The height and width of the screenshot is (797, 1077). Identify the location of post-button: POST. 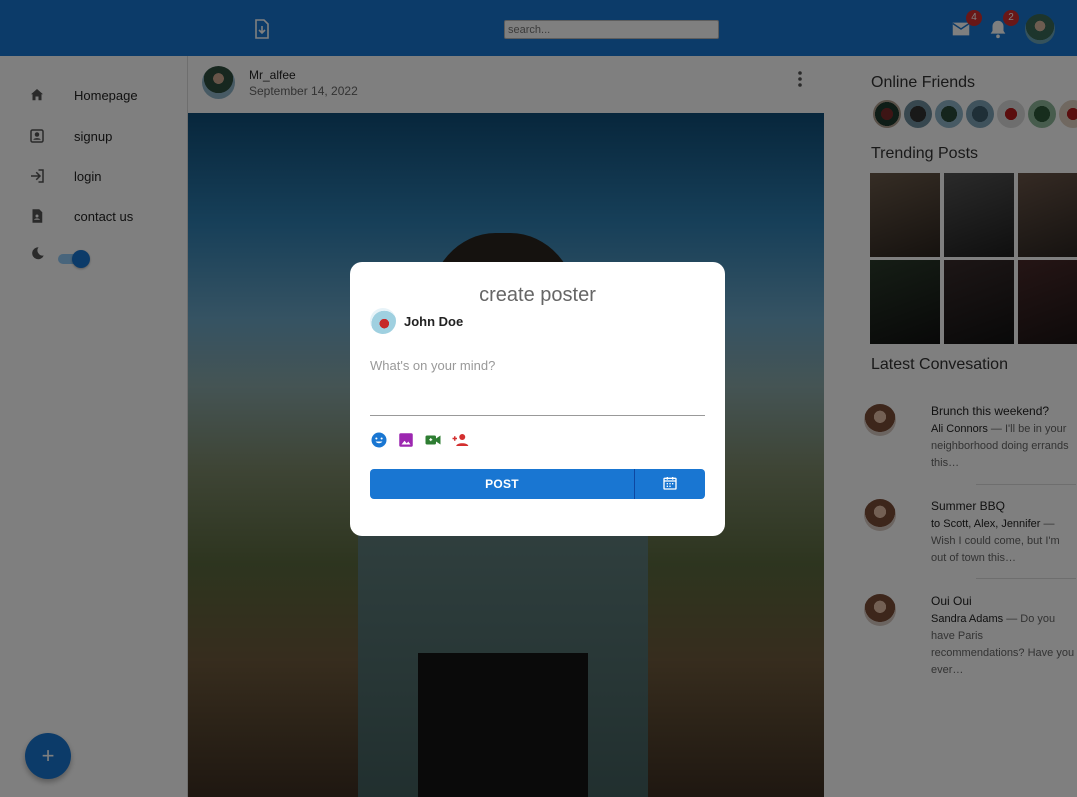
(502, 484).